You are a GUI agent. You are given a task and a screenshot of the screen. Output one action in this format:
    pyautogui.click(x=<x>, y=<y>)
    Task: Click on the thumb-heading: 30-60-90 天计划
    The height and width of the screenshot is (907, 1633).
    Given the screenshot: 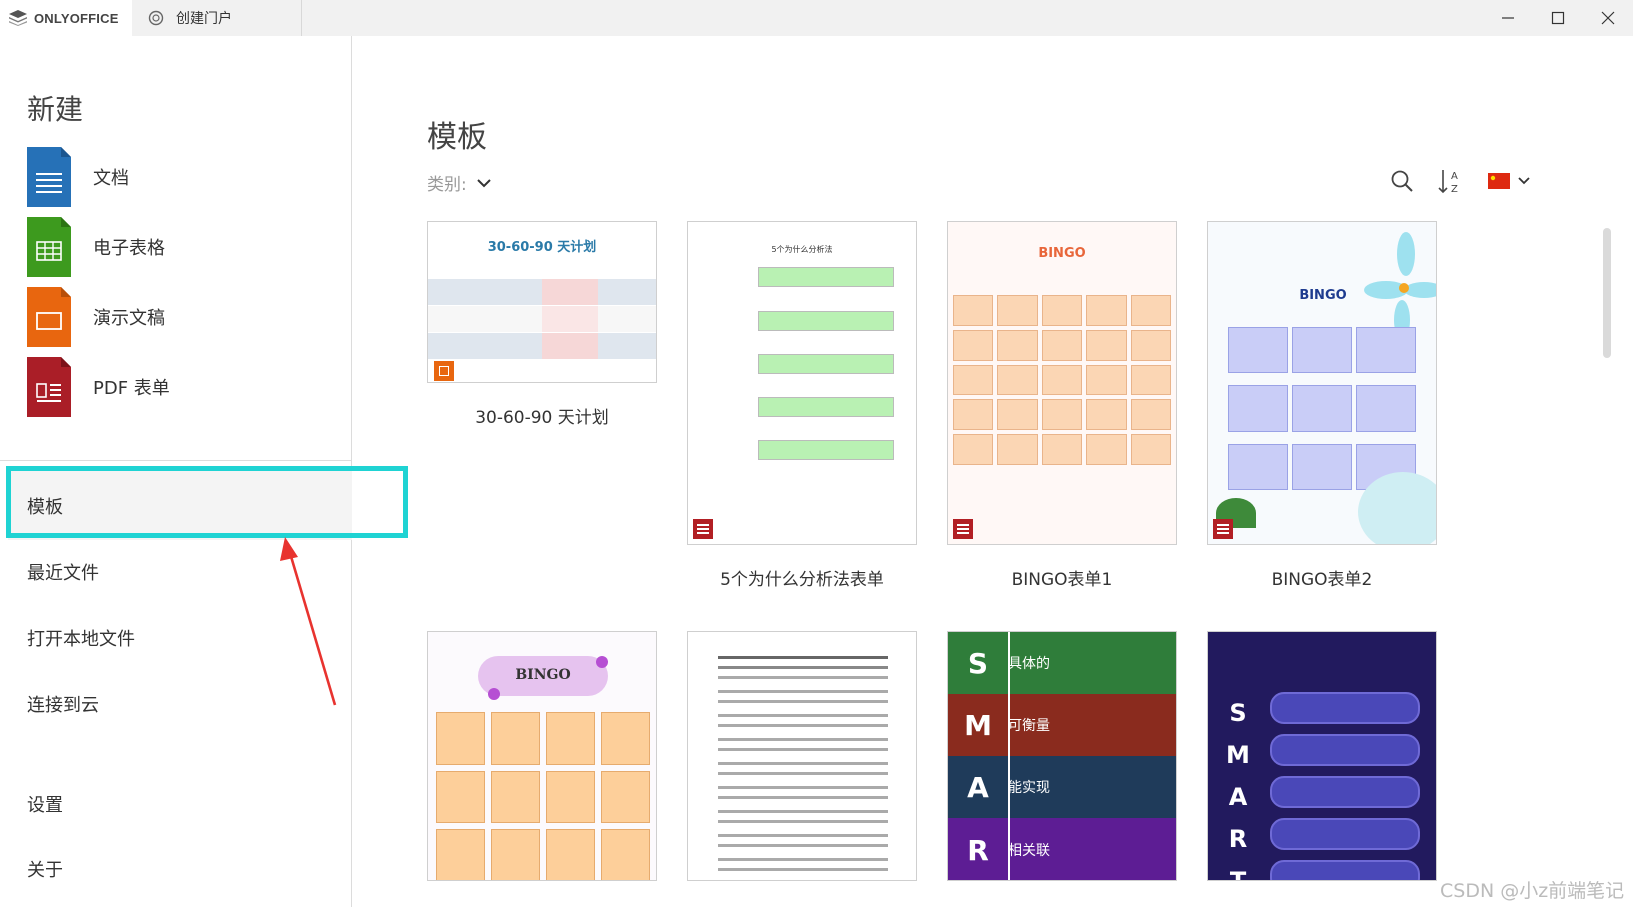 What is the action you would take?
    pyautogui.click(x=542, y=247)
    